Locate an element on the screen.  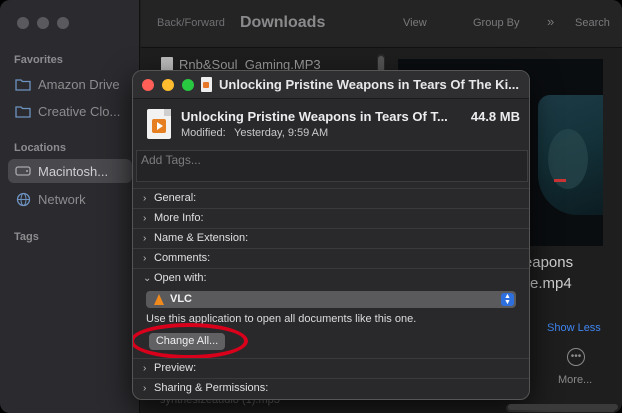
network-icon is located at coordinates (23, 199).